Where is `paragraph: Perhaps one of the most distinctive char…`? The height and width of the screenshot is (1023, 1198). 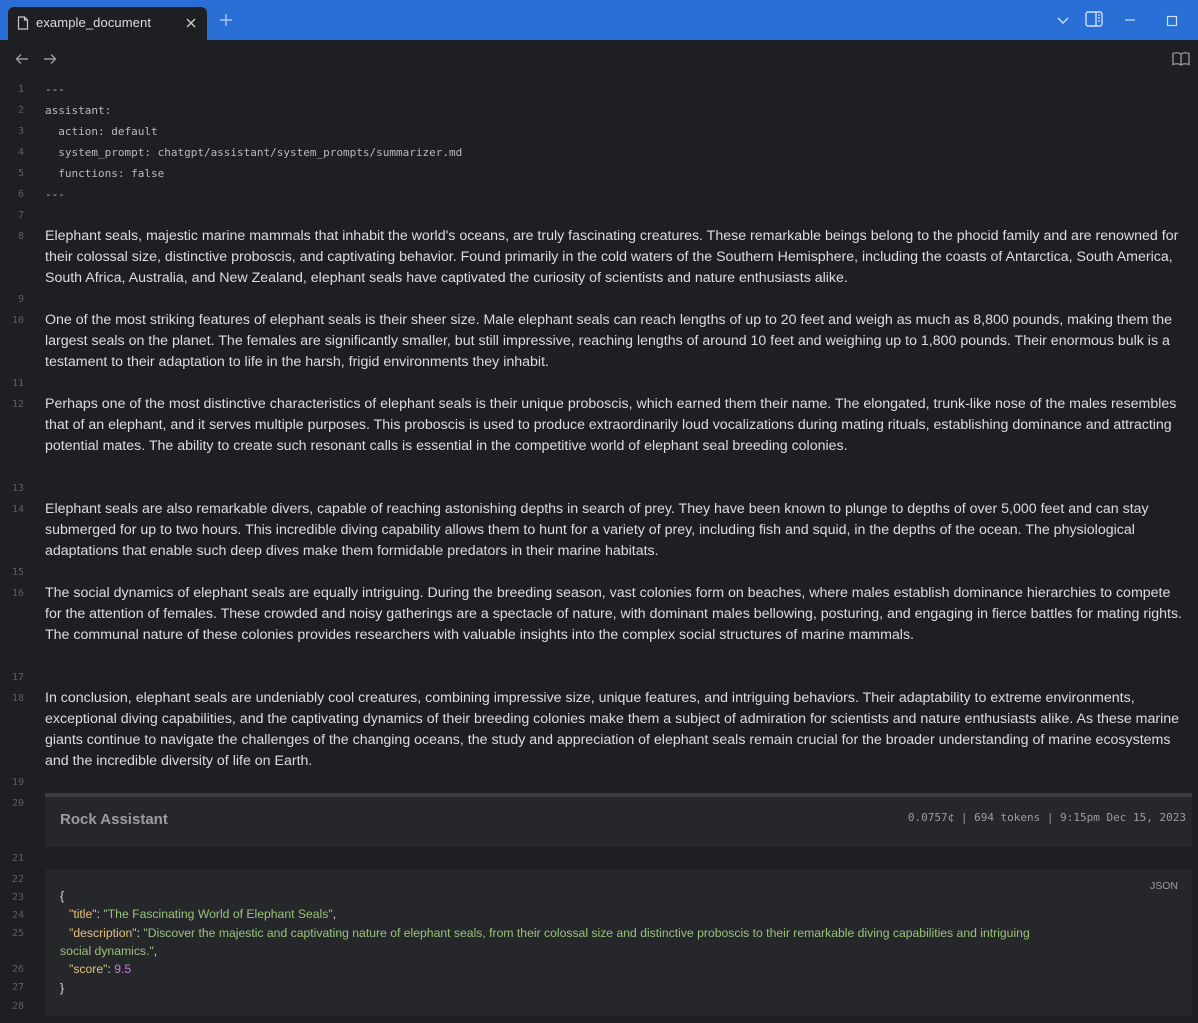 paragraph: Perhaps one of the most distinctive char… is located at coordinates (611, 425).